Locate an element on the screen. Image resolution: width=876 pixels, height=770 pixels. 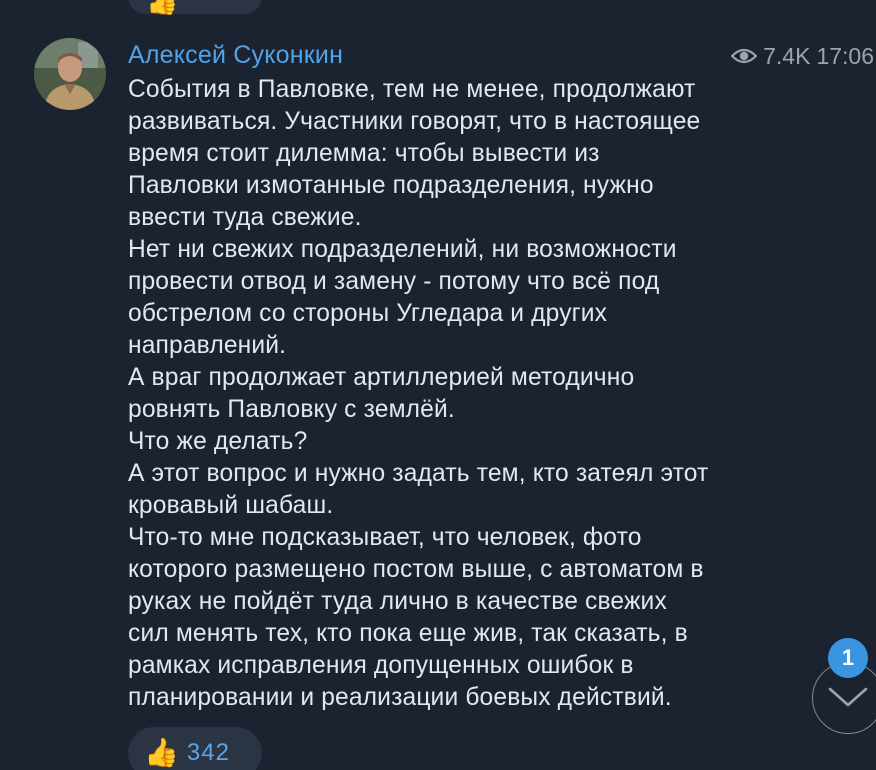
reaction-thumbs-up: 👍 342 is located at coordinates (195, 748).